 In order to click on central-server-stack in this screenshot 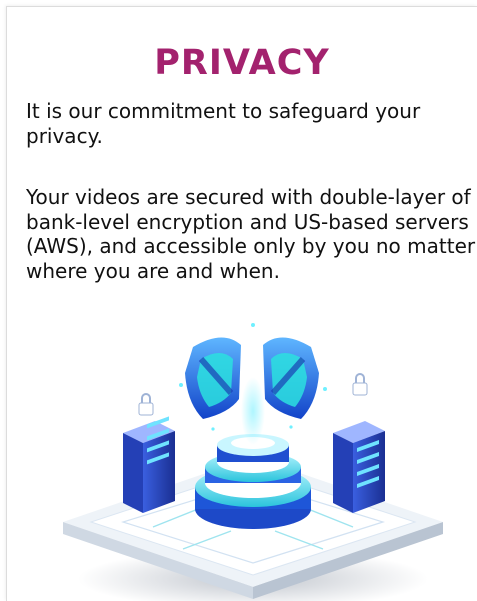, I will do `click(253, 481)`.